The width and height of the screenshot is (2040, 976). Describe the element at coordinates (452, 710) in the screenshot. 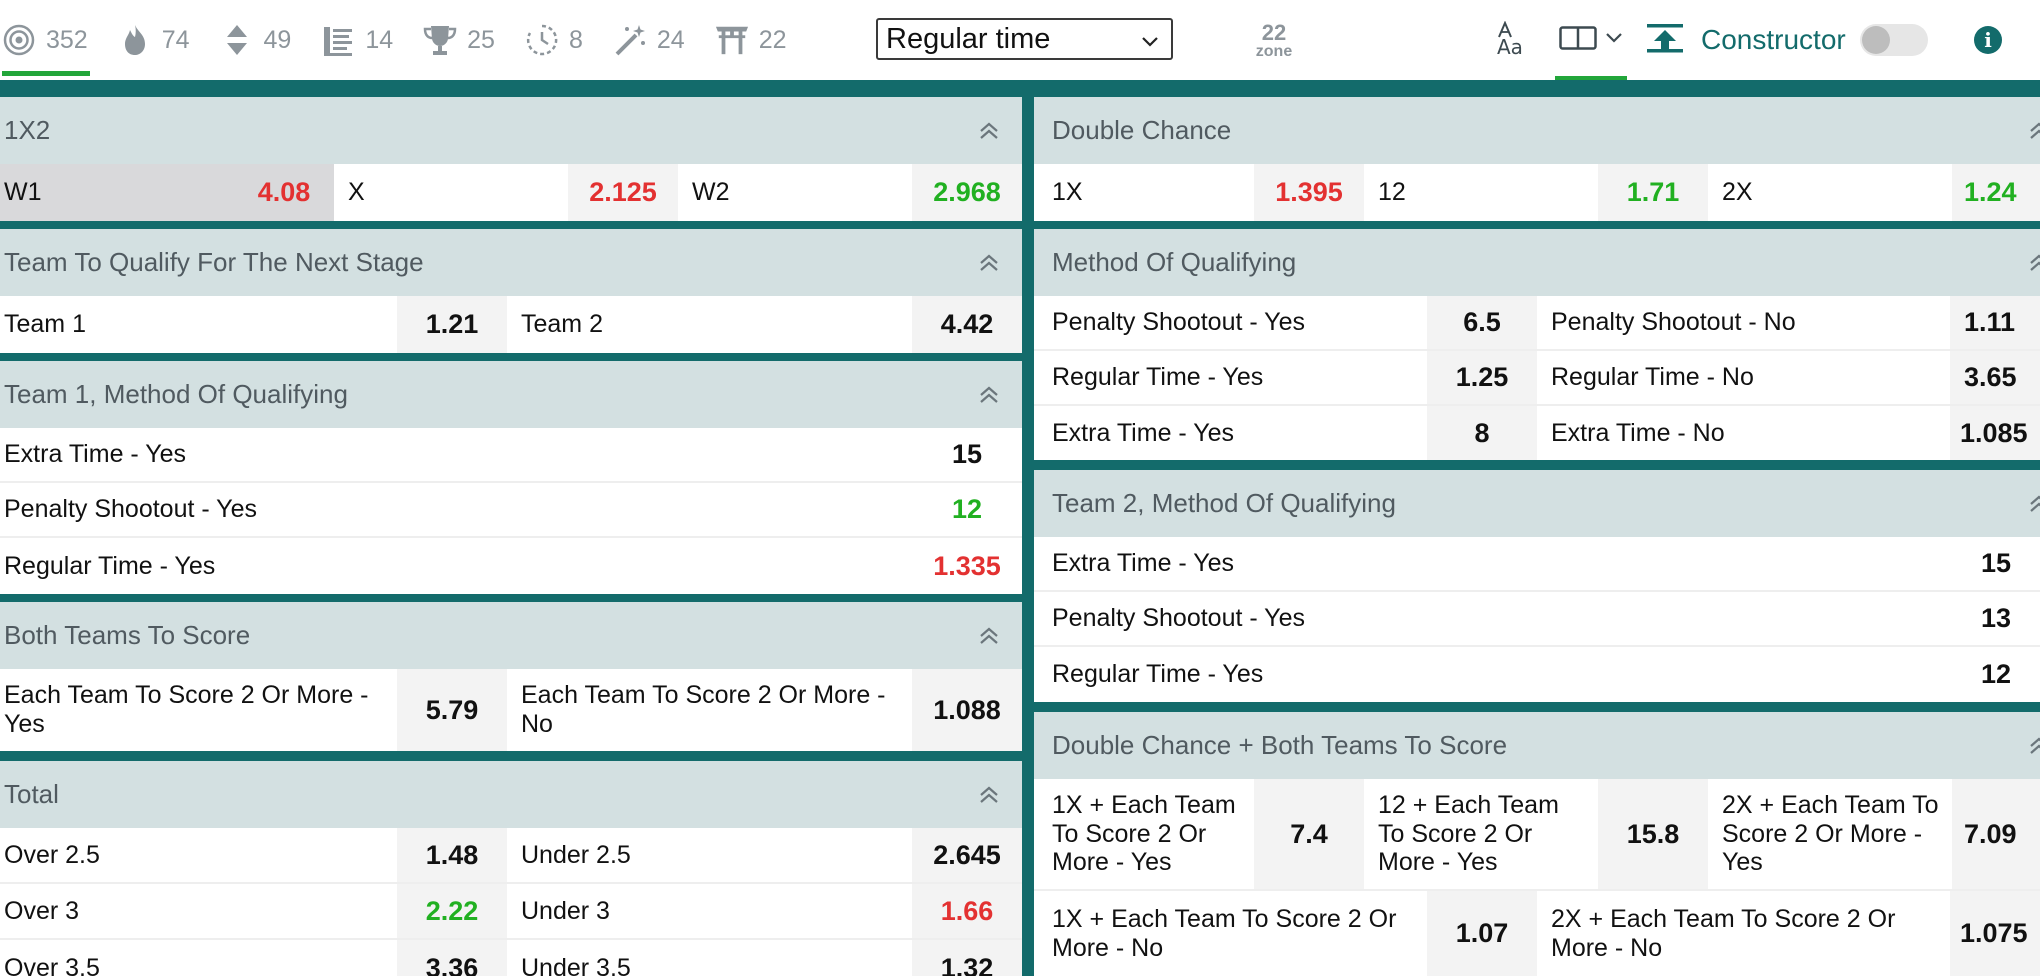

I see `outcome-odd: 5.79` at that location.